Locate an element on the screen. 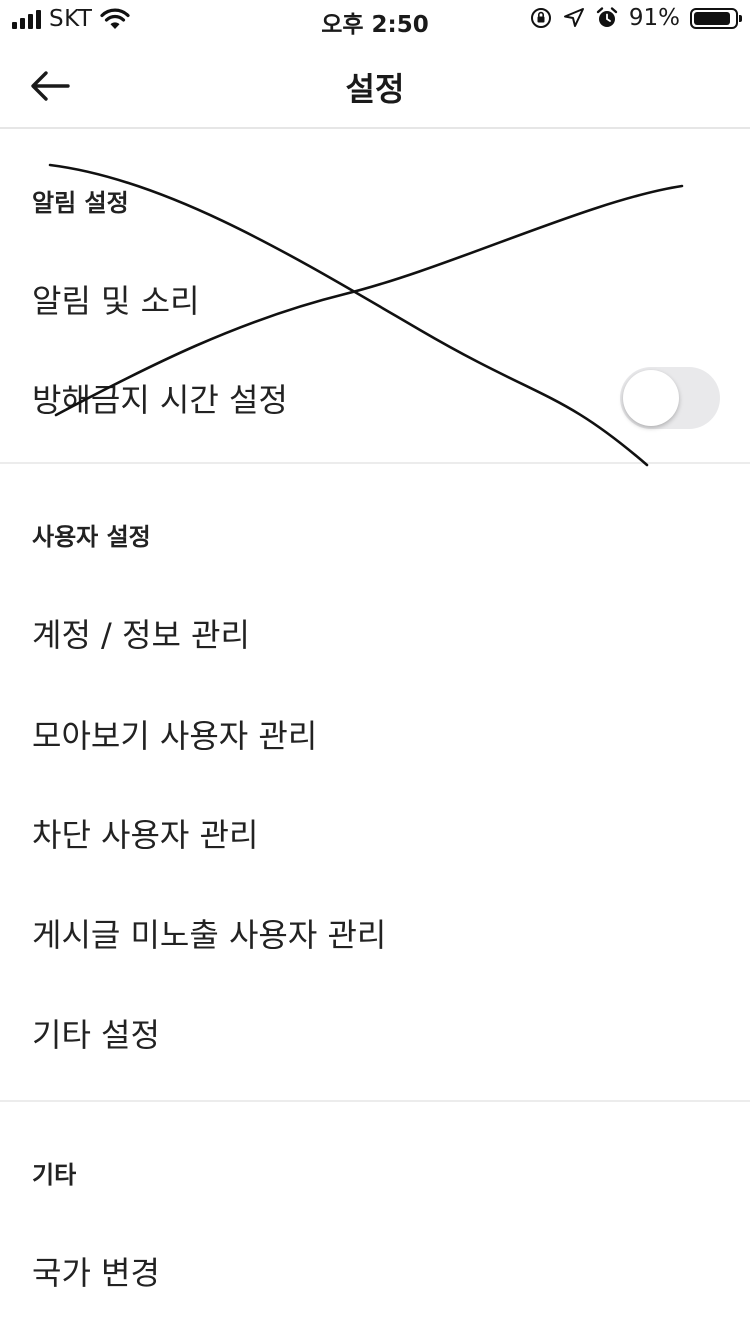 This screenshot has width=750, height=1334. section-header-user: 사용자 설정 is located at coordinates (91, 537).